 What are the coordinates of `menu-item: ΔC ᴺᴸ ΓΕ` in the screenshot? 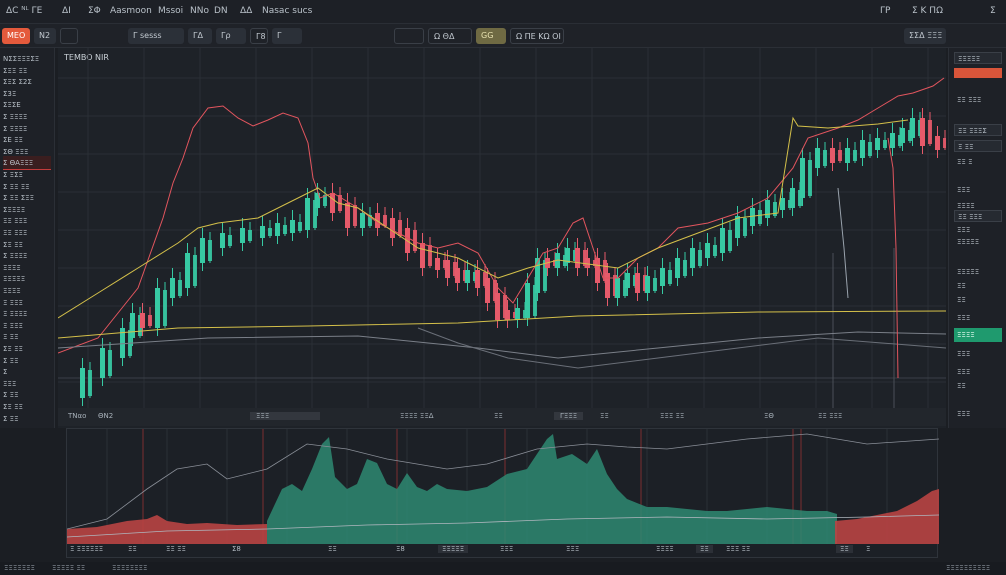 It's located at (24, 11).